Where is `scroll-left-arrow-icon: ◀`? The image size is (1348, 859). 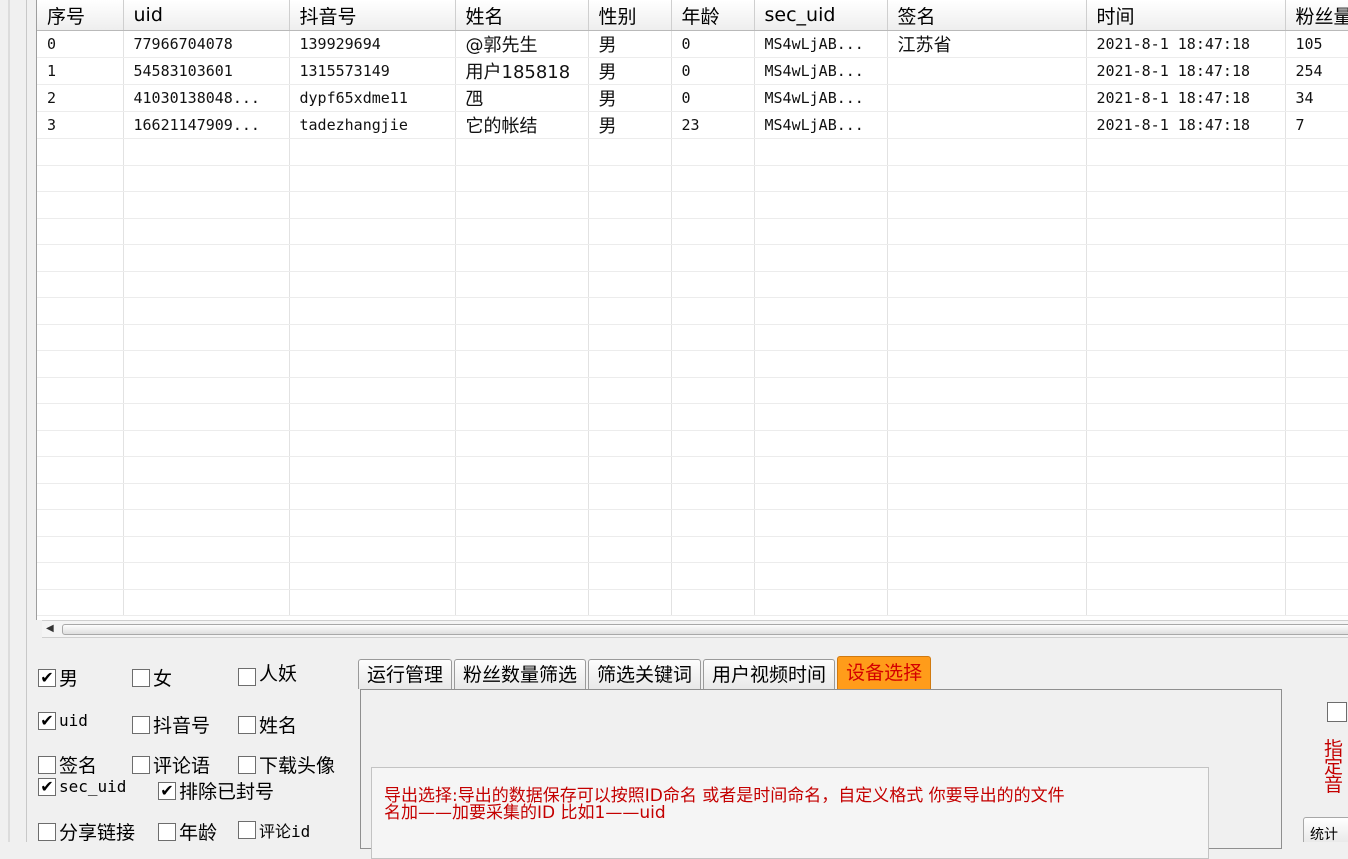
scroll-left-arrow-icon: ◀ is located at coordinates (50, 629).